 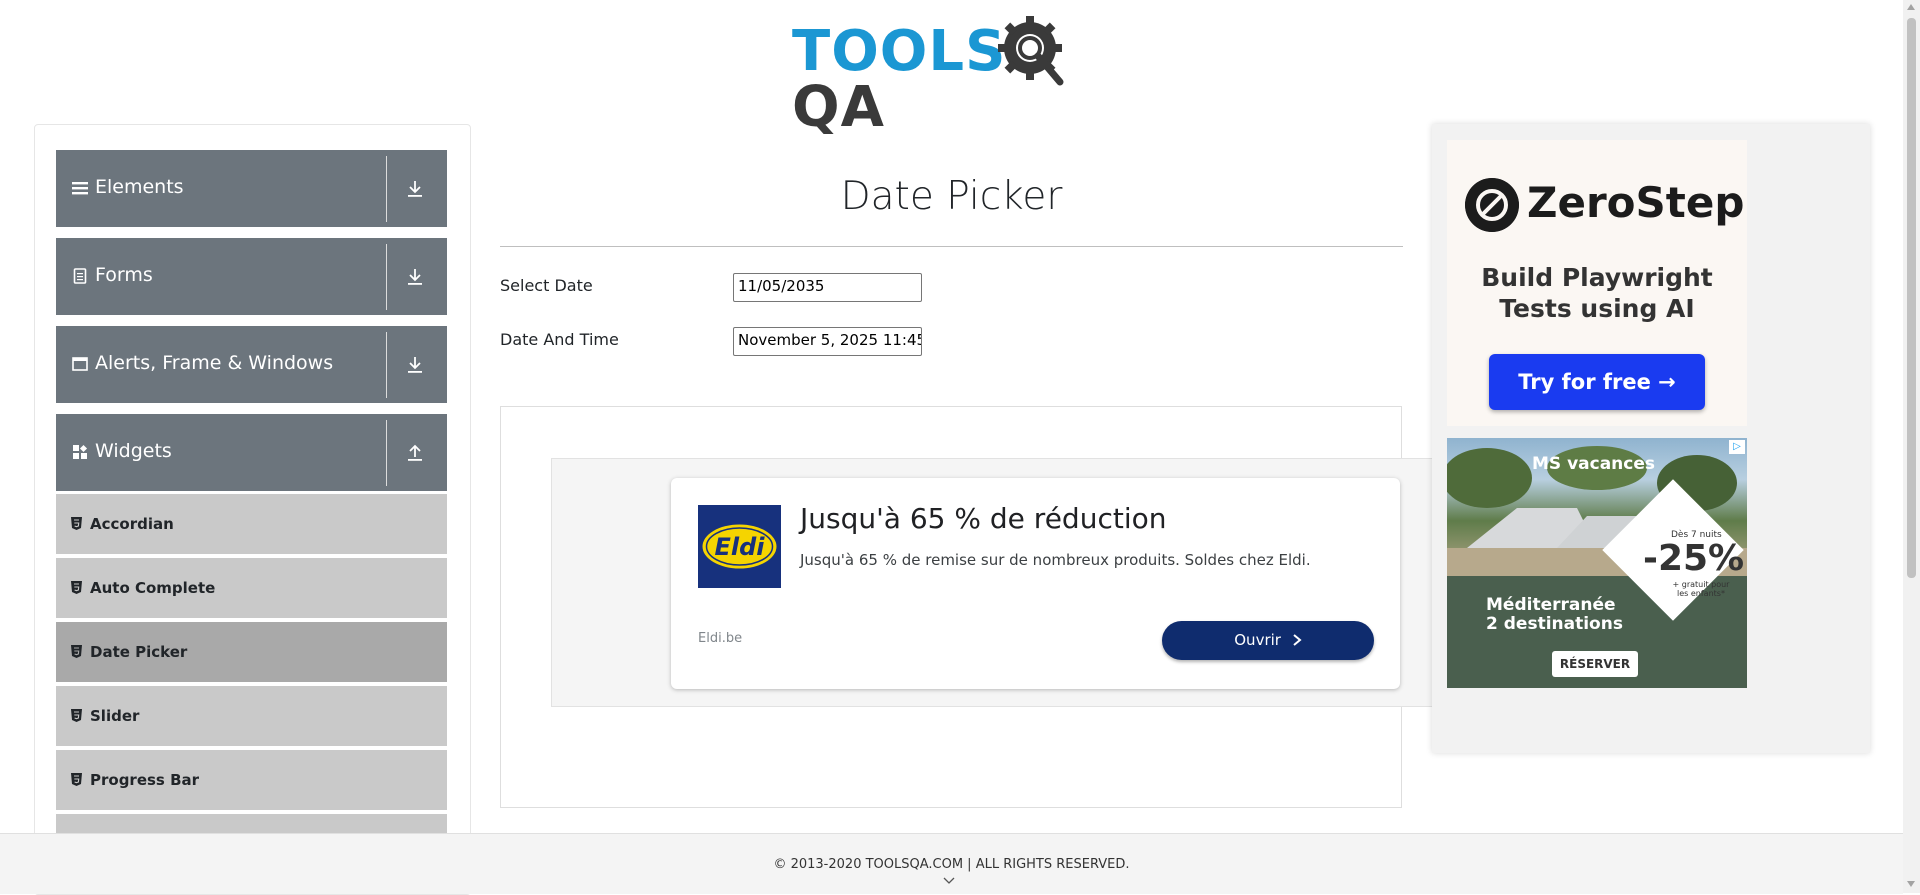 What do you see at coordinates (1597, 382) in the screenshot?
I see `try-for-free-button: Try for free →` at bounding box center [1597, 382].